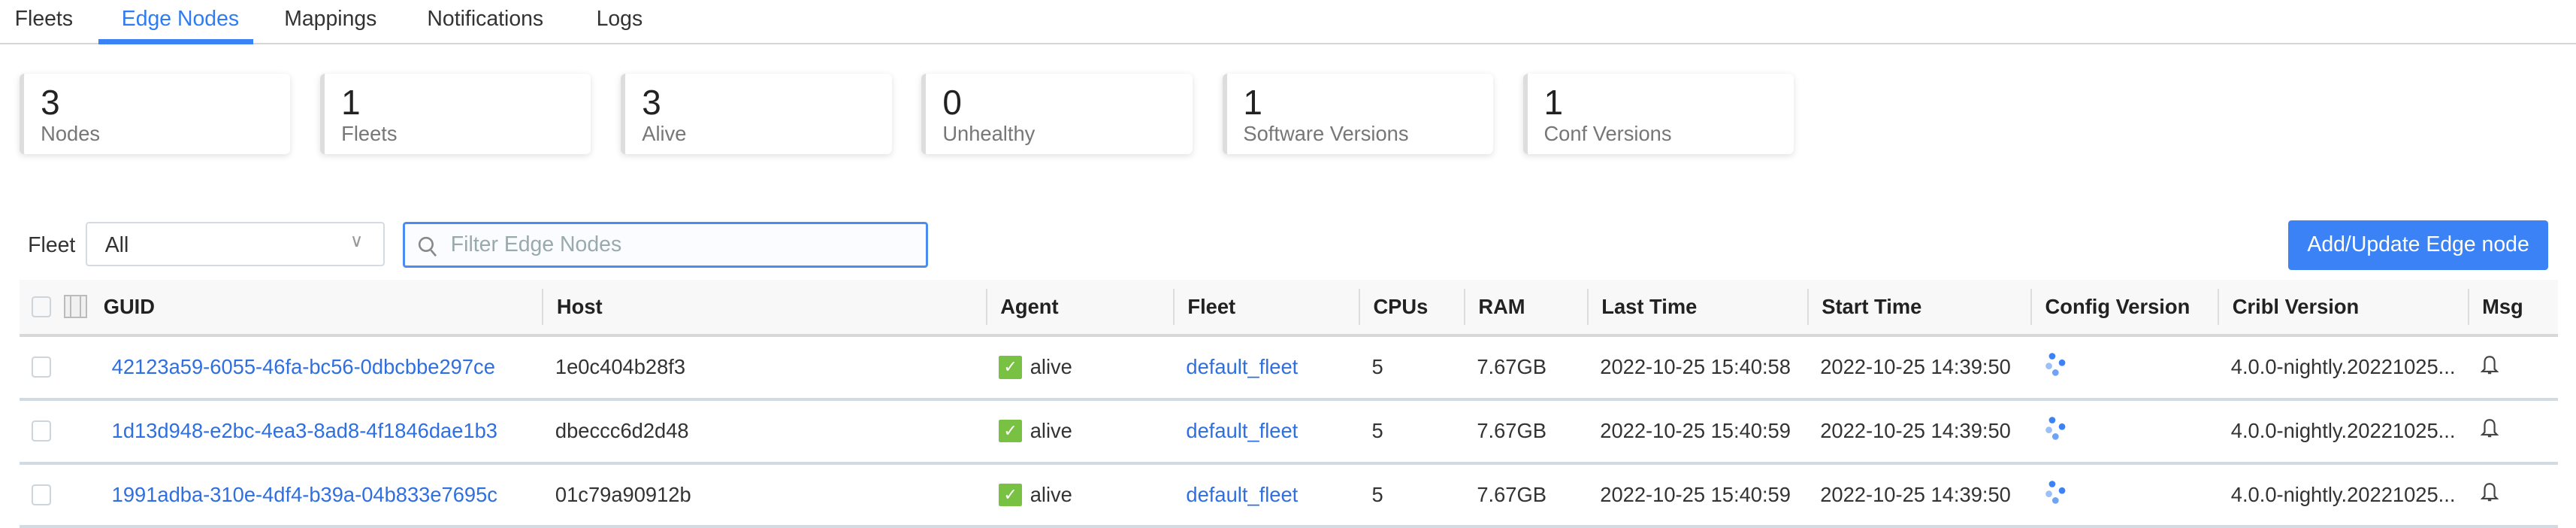  What do you see at coordinates (71, 133) in the screenshot?
I see `stat-label: Nodes` at bounding box center [71, 133].